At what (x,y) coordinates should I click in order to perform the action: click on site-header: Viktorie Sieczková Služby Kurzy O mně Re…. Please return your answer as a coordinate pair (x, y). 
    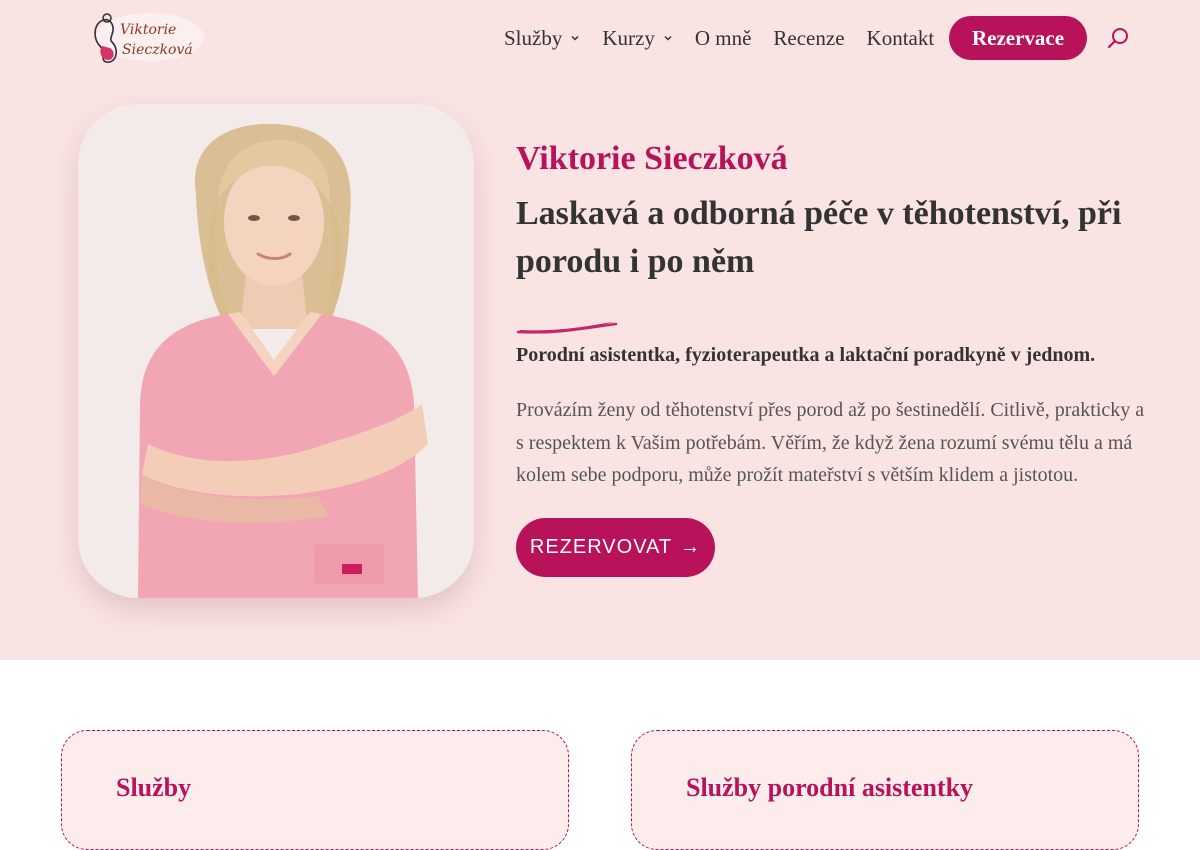
    Looking at the image, I should click on (600, 38).